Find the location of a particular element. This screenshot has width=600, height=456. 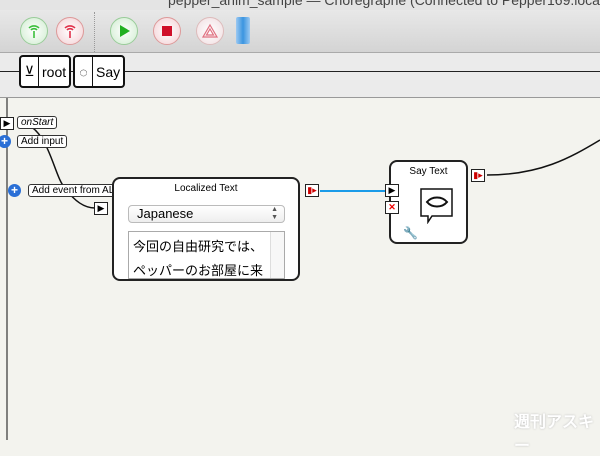

say-text-box: Say Text 🔧 is located at coordinates (428, 202).